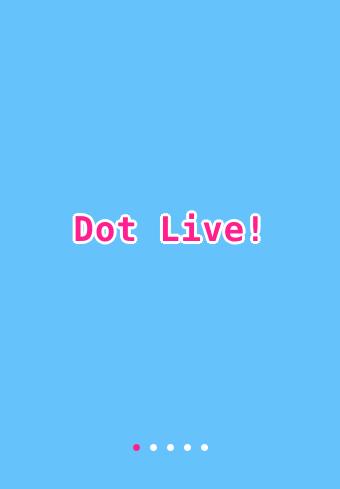 The image size is (340, 489). I want to click on page-indicator, so click(170, 447).